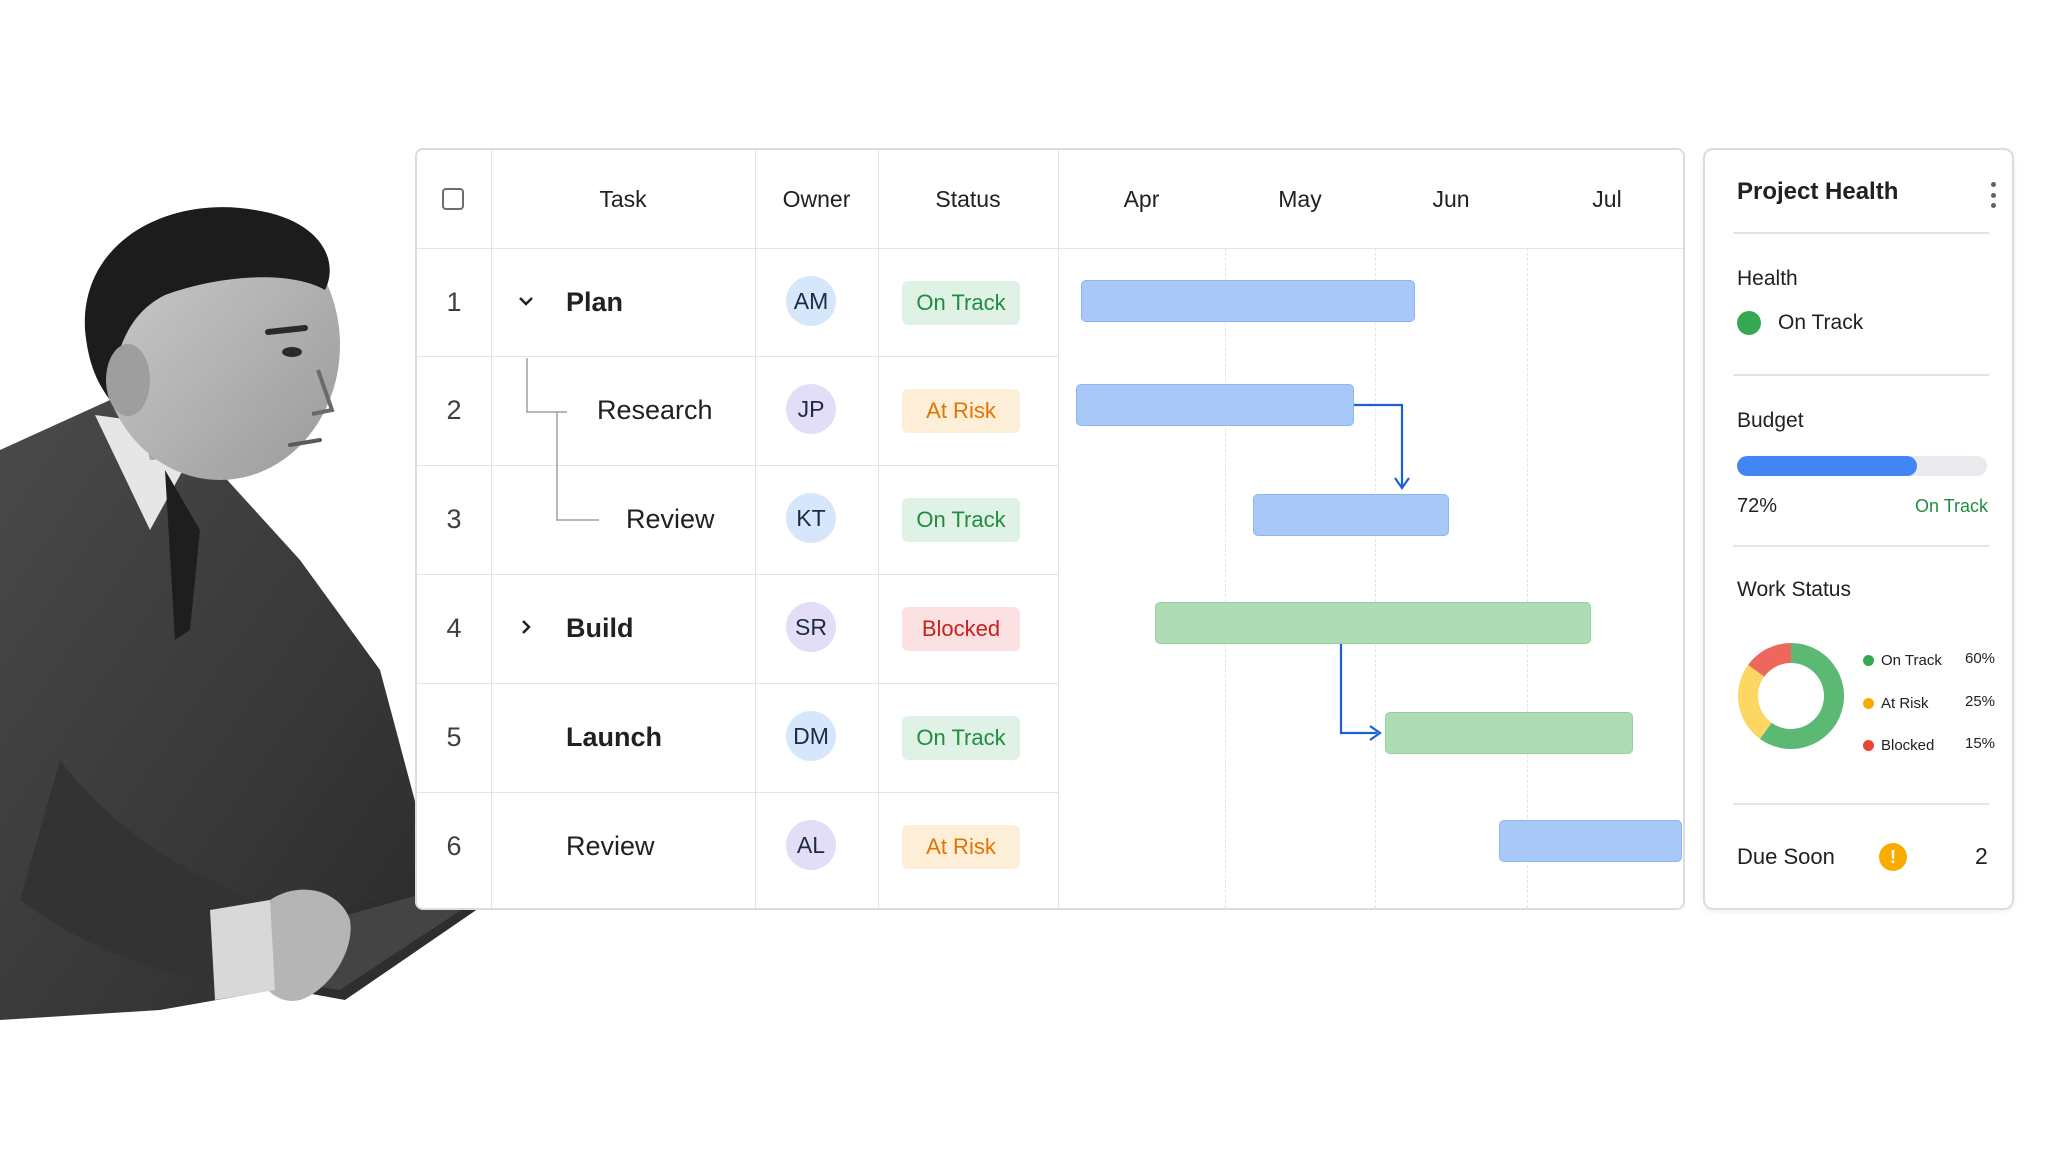 This screenshot has width=2048, height=1152. Describe the element at coordinates (1770, 420) in the screenshot. I see `budget-label: Budget` at that location.